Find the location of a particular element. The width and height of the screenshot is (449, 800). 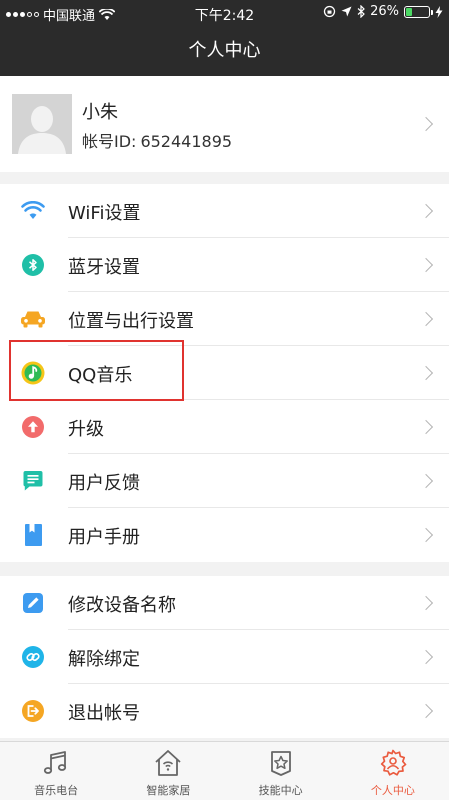

car-icon is located at coordinates (33, 319).